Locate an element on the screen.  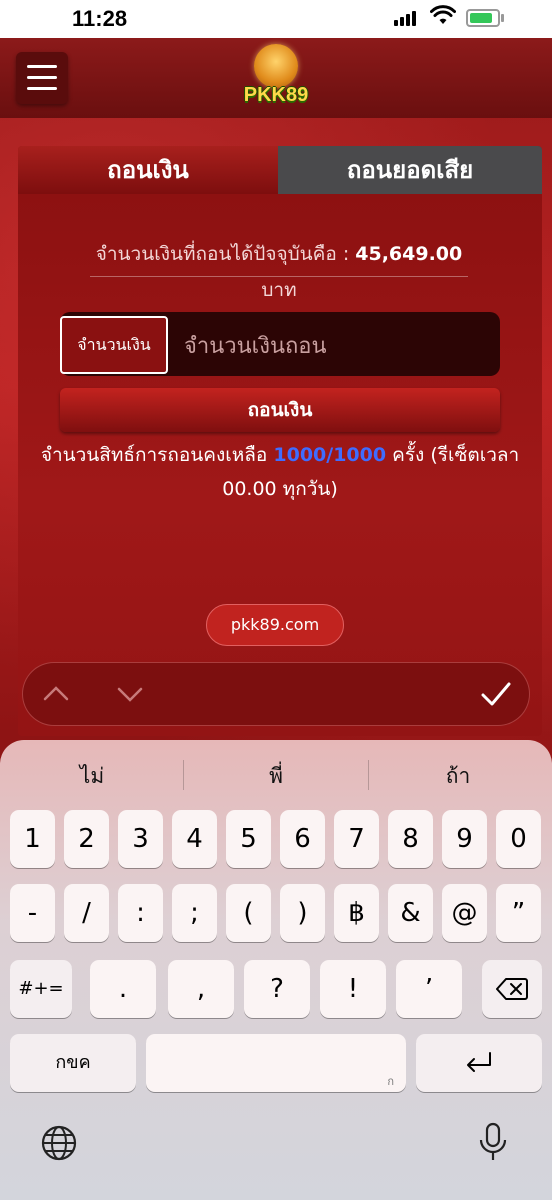
key-slash: / is located at coordinates (86, 913).